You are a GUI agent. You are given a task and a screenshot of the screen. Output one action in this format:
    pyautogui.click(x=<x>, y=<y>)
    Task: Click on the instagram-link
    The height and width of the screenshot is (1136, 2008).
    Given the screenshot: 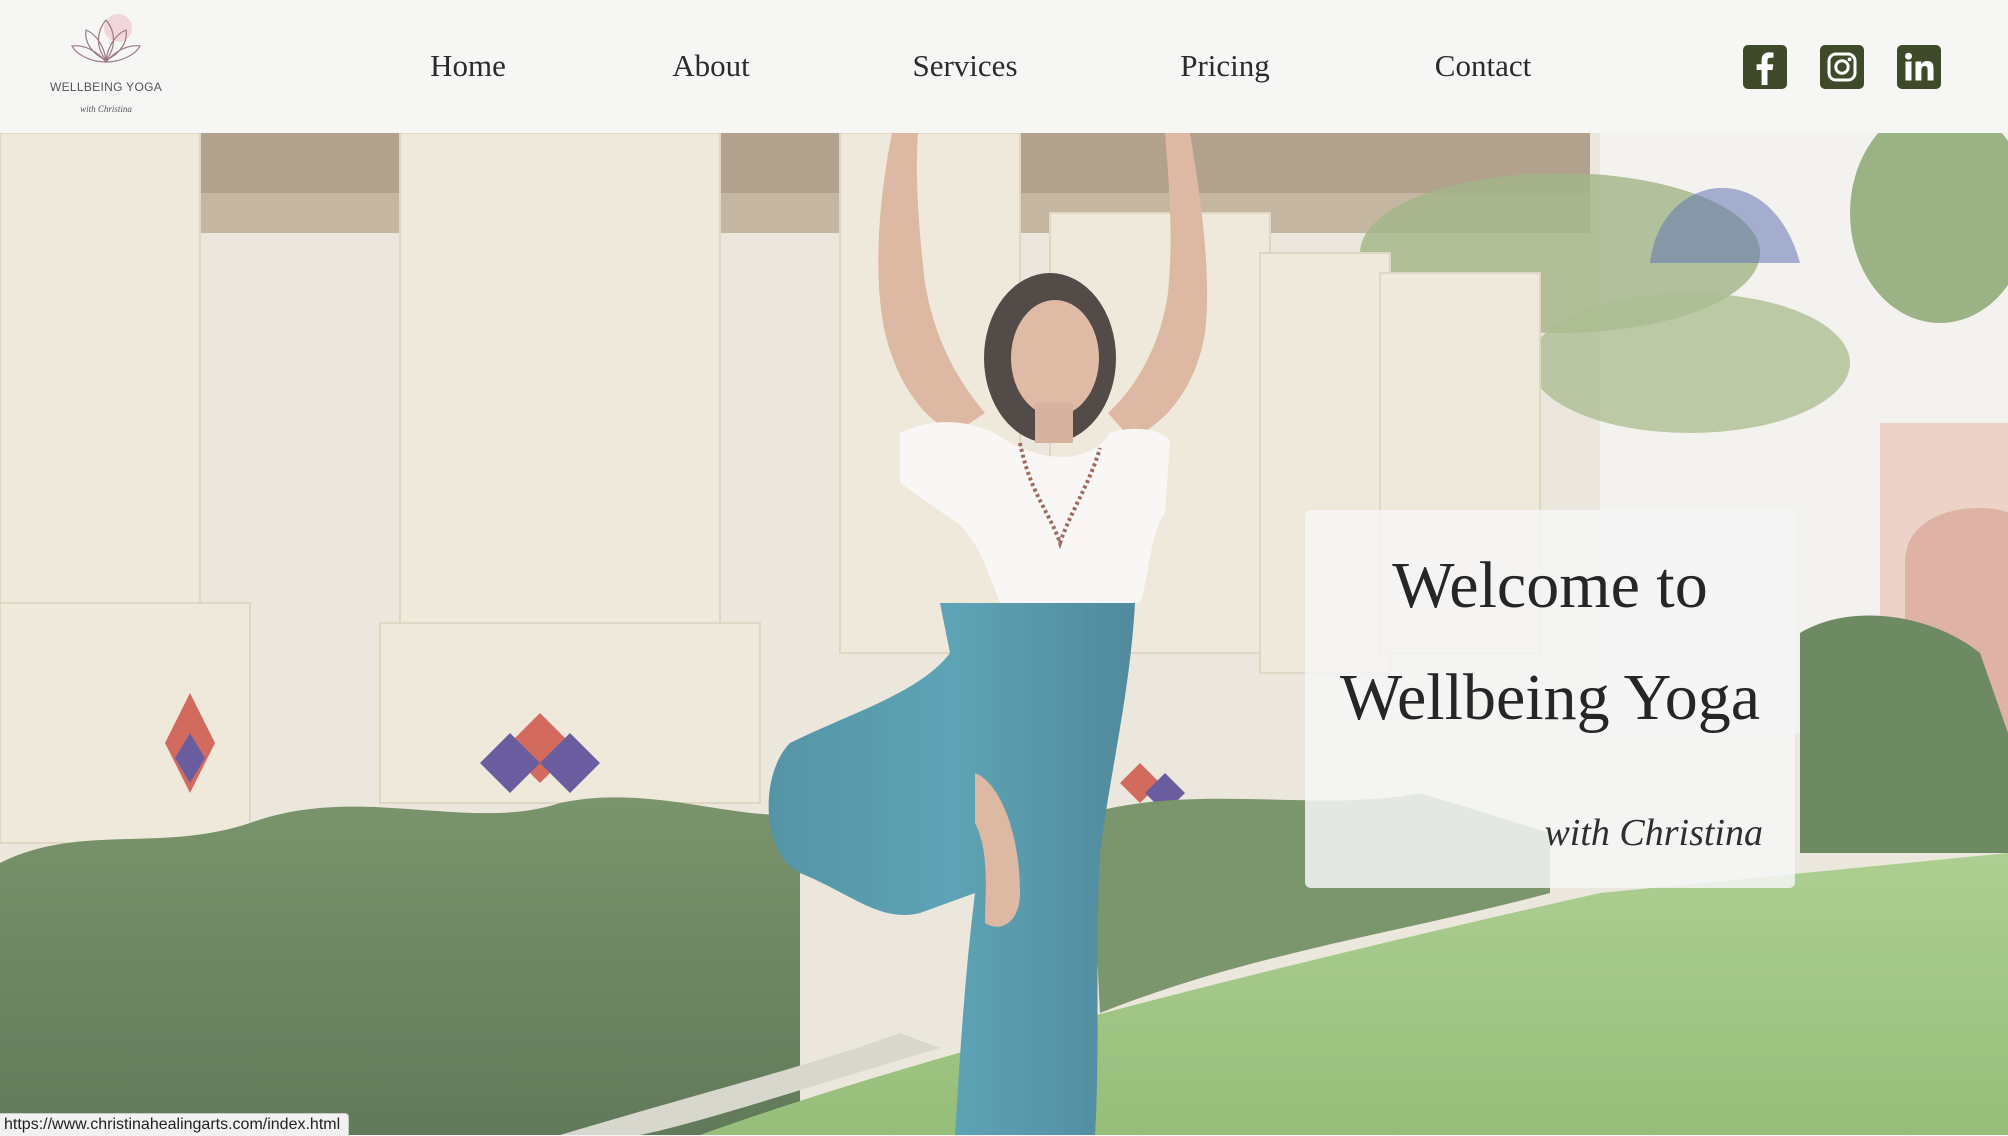 What is the action you would take?
    pyautogui.click(x=1842, y=67)
    